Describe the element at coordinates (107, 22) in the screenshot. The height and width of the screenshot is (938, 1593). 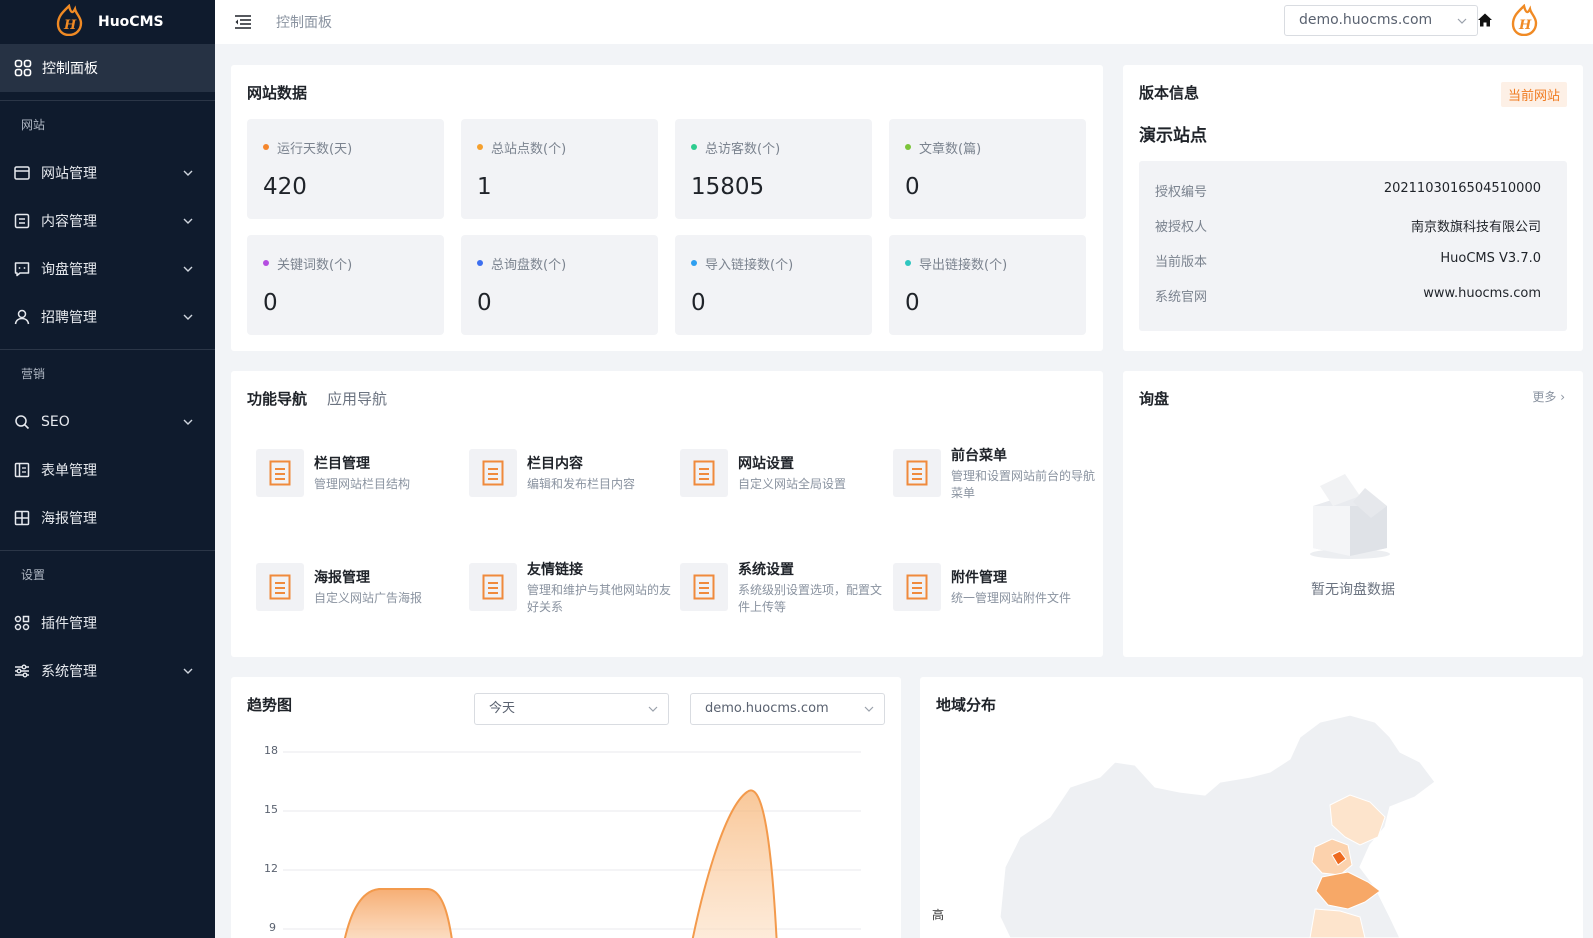
I see `brand: H HuoCMS` at that location.